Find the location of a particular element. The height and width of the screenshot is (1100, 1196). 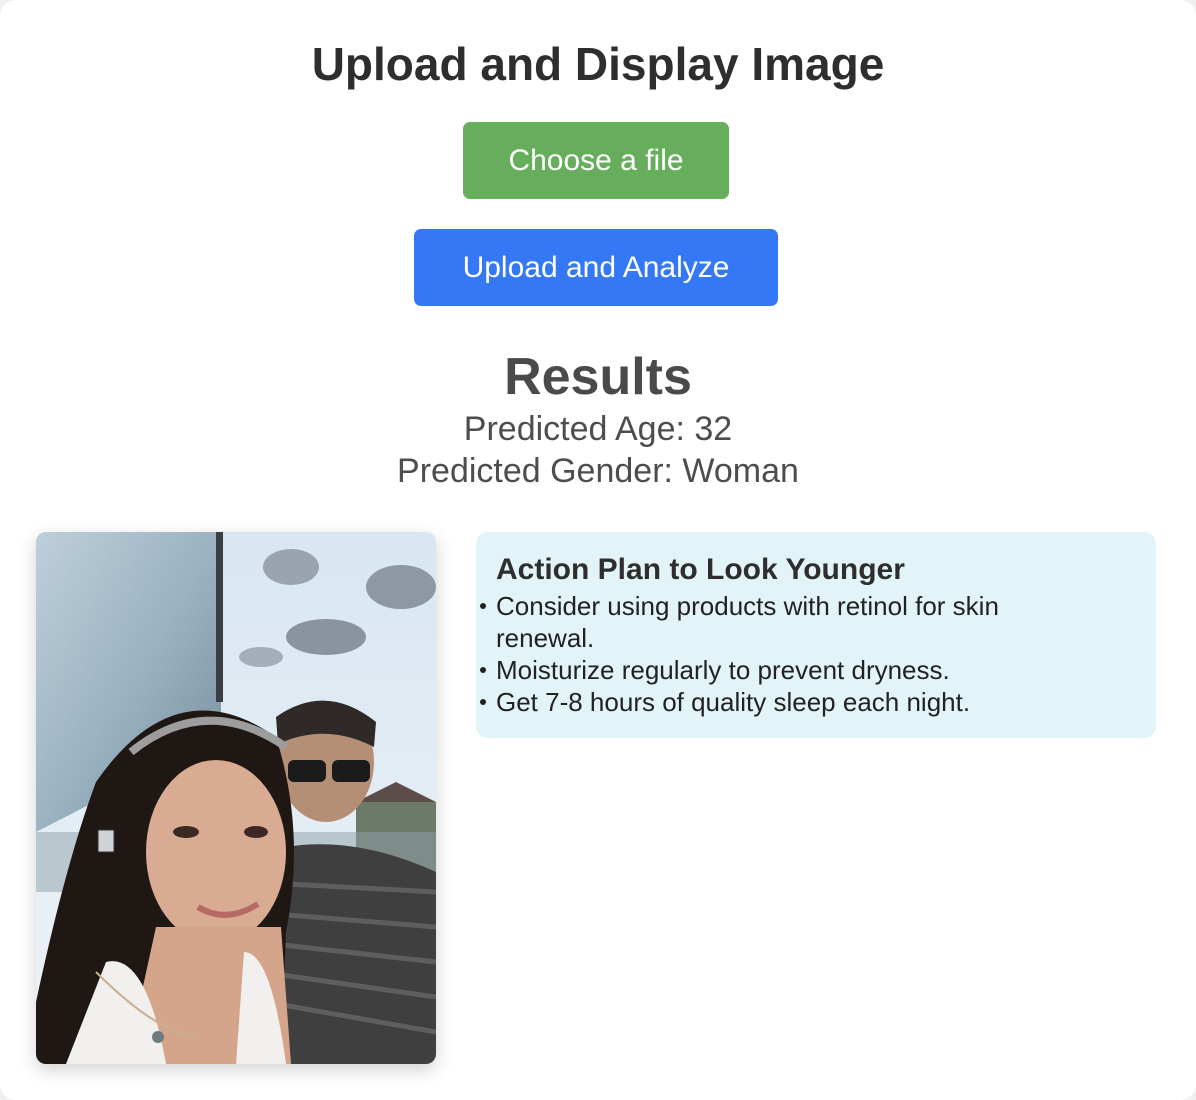

predicted-gender: Predicted Gender: Woman is located at coordinates (598, 471).